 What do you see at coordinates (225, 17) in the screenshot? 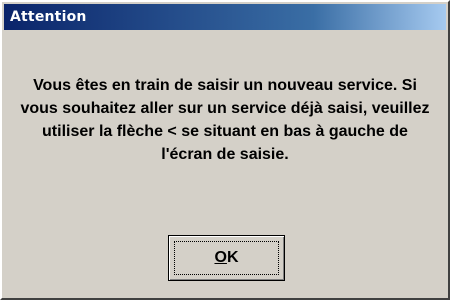
I see `title-bar: Attention` at bounding box center [225, 17].